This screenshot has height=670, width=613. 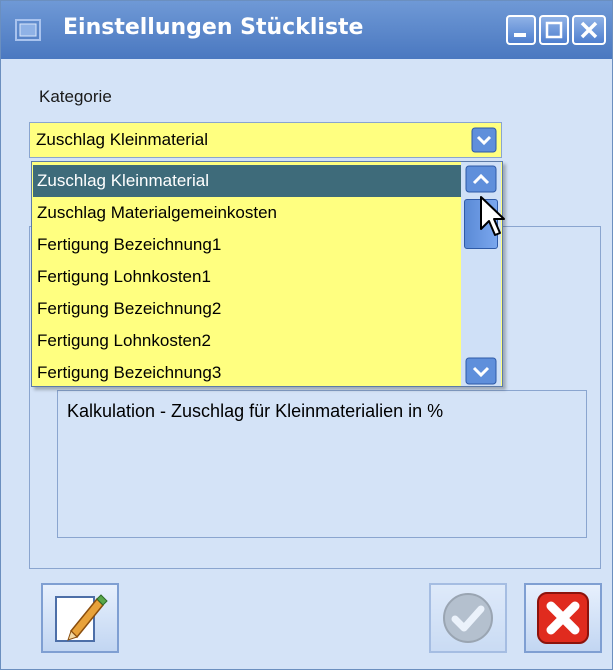 I want to click on list-item: Zuschlag Materialgemeinkosten, so click(x=247, y=213).